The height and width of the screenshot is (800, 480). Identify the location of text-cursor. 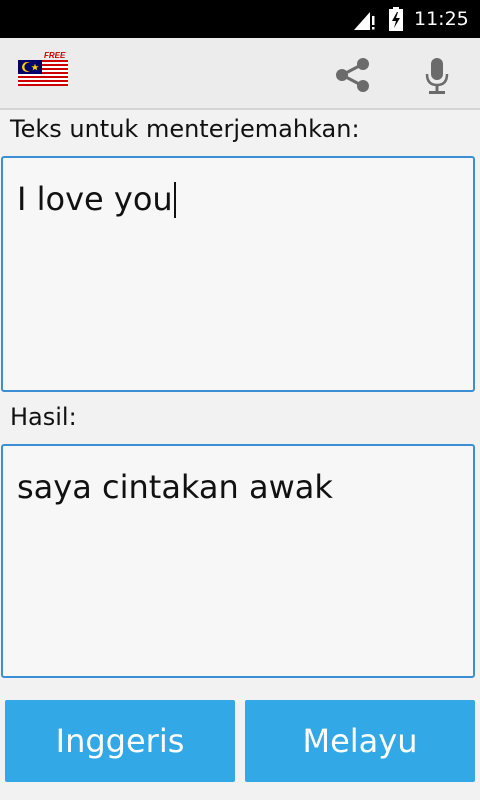
(174, 200).